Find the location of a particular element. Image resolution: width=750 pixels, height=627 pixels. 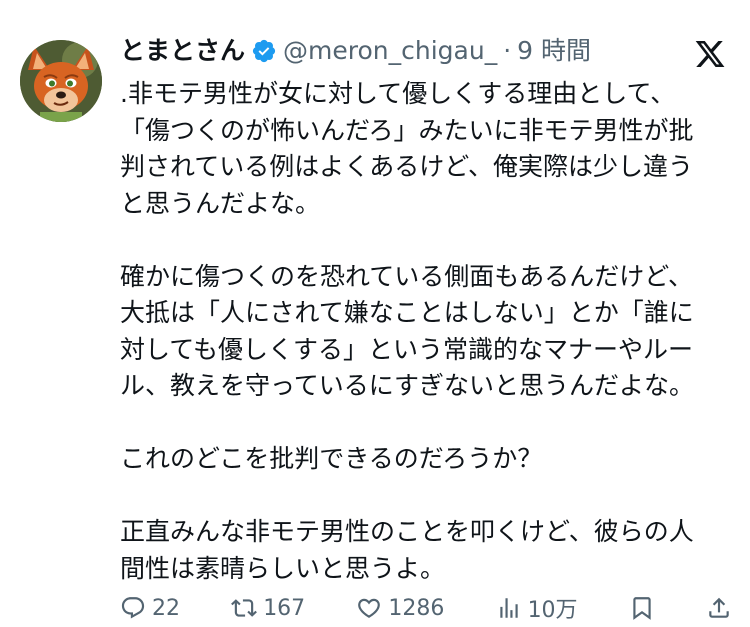

tweet-line: 「傷つくのが怖いんだろ」みたいに非モテ男性が批 is located at coordinates (407, 130).